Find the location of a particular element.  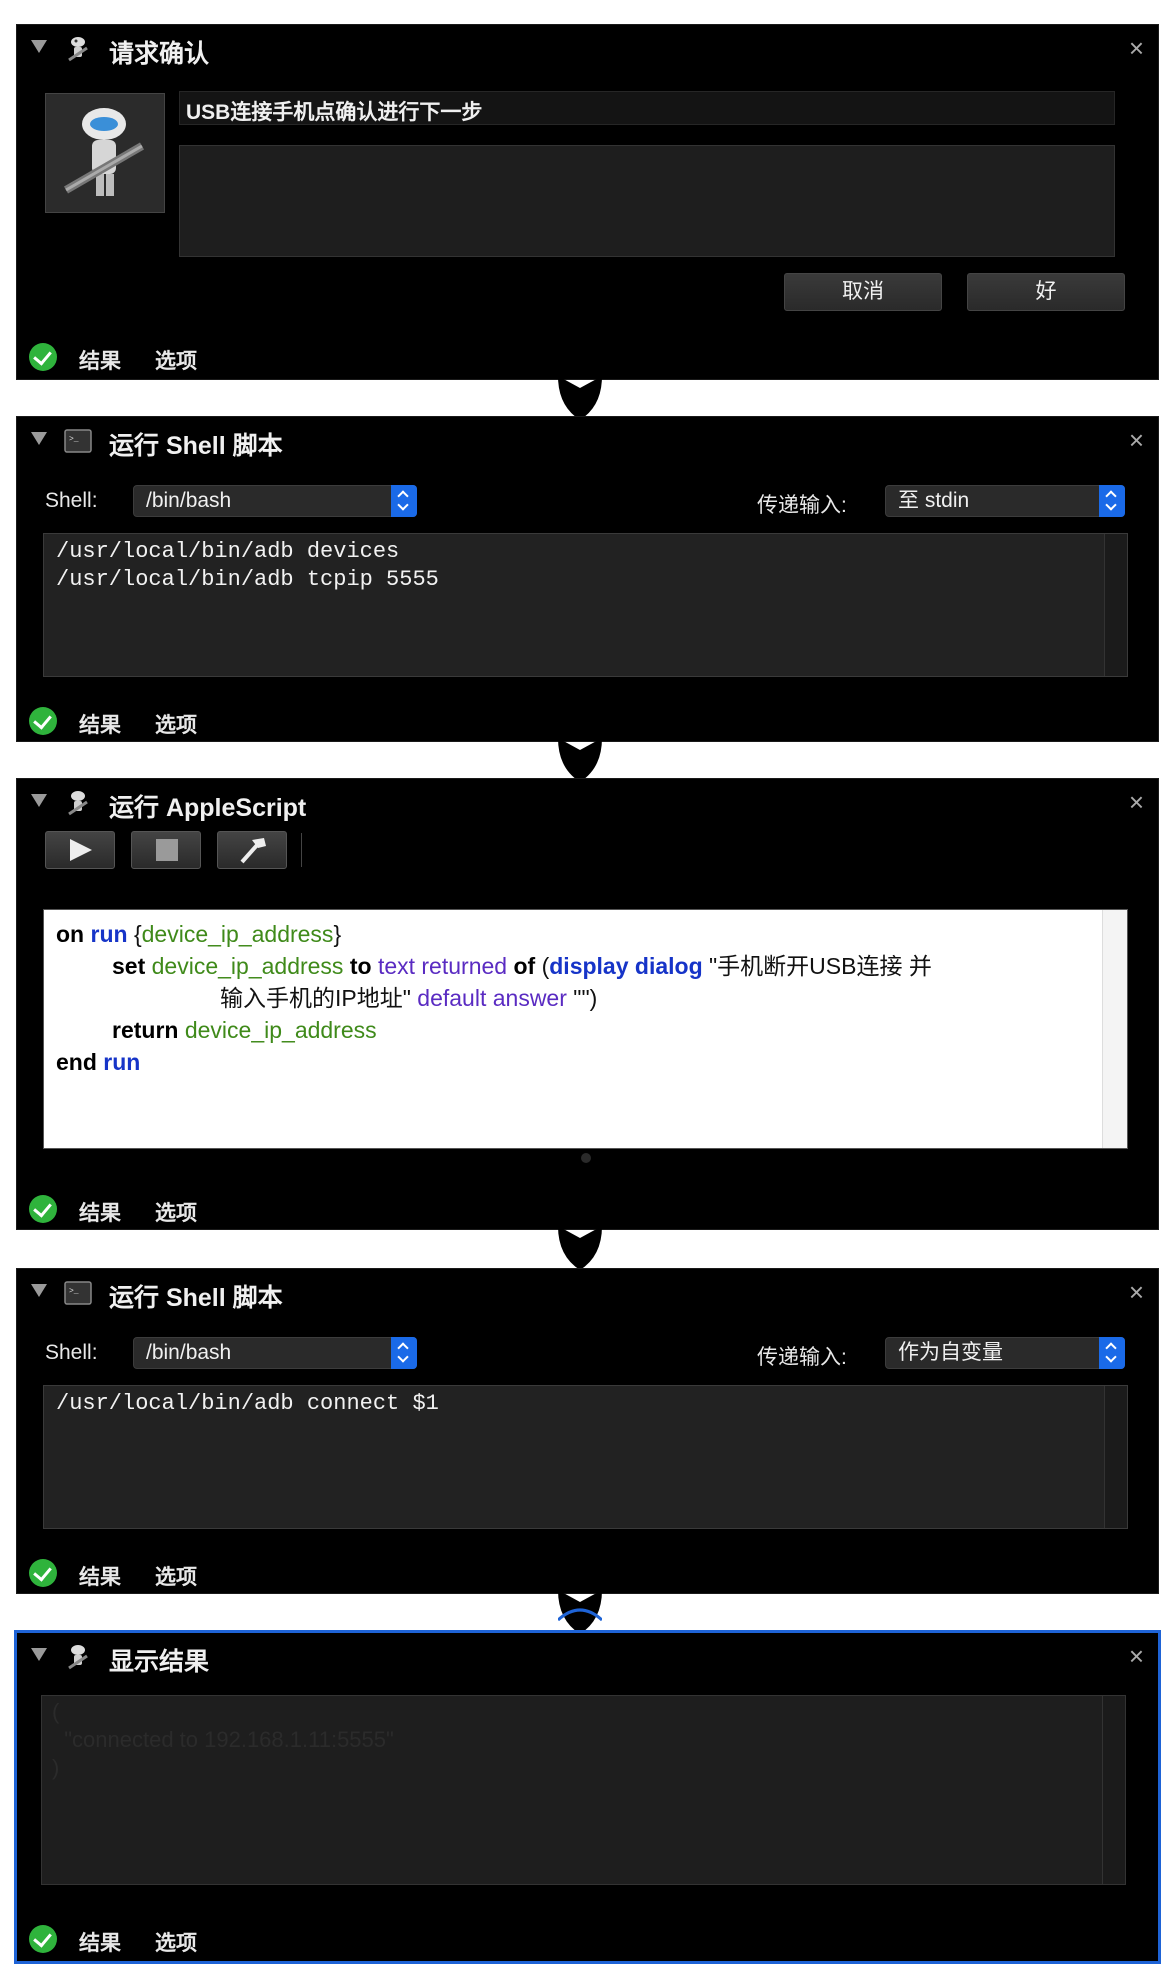

code-line: /usr/local/bin/adb connect $1 is located at coordinates (247, 1403).